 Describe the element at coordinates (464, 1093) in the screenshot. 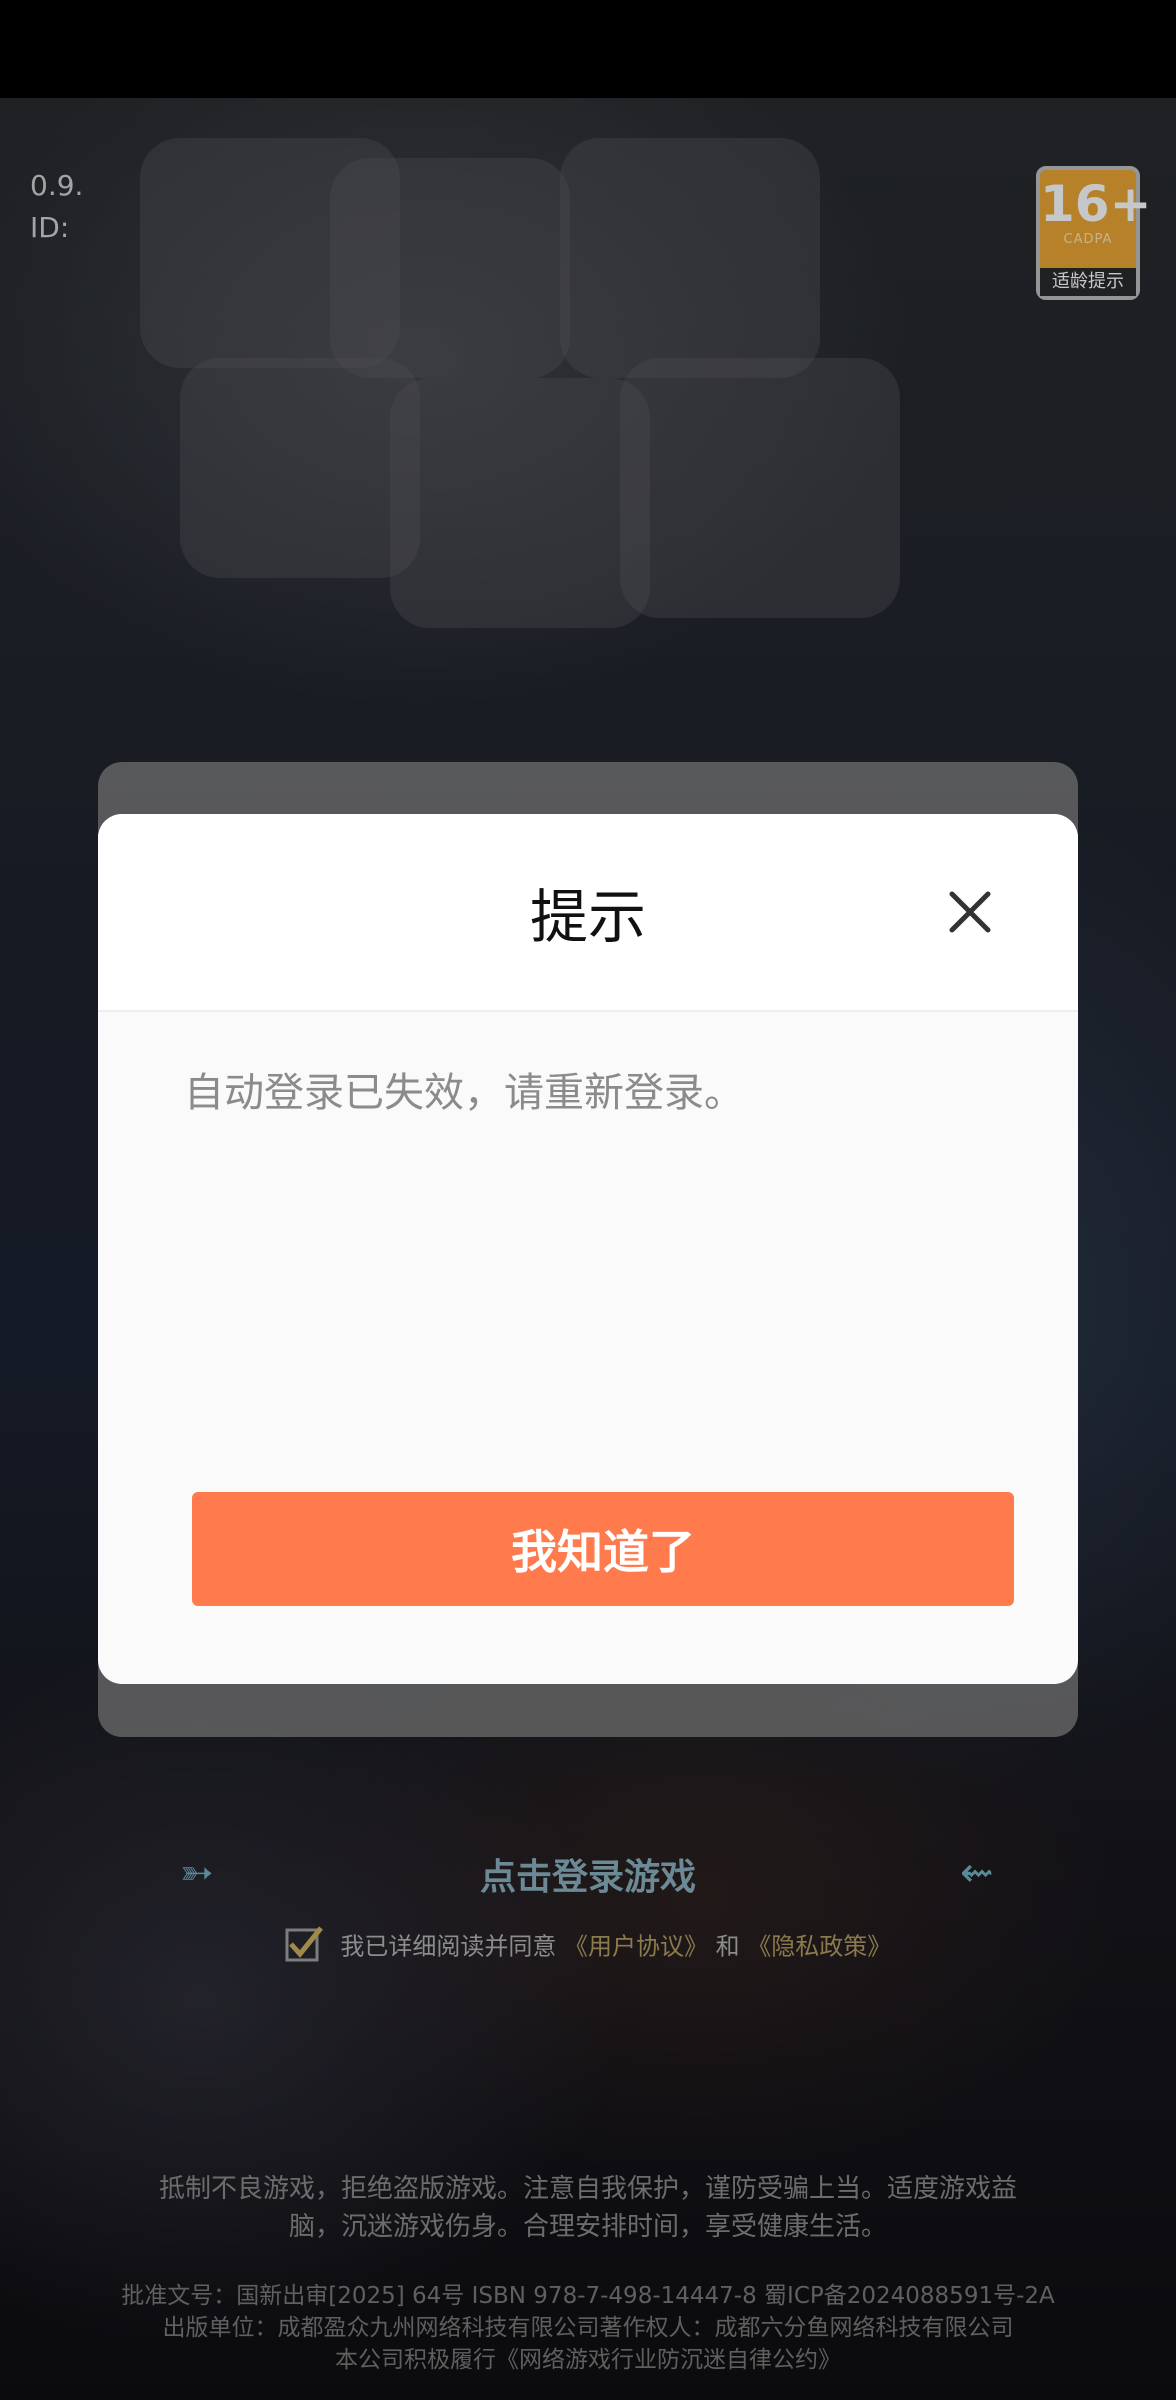

I see `dialog-message: 自动登录已失效，请重新登录。` at that location.